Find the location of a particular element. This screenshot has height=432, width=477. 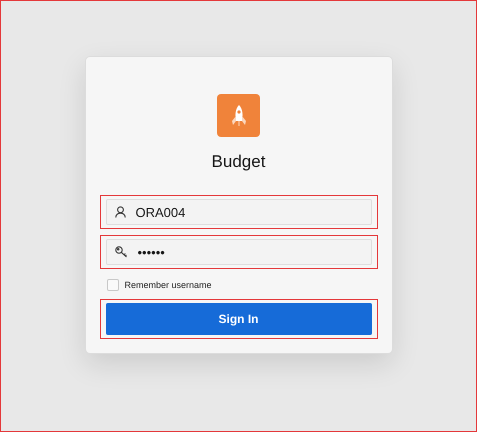

input-field: •••••• is located at coordinates (239, 252).